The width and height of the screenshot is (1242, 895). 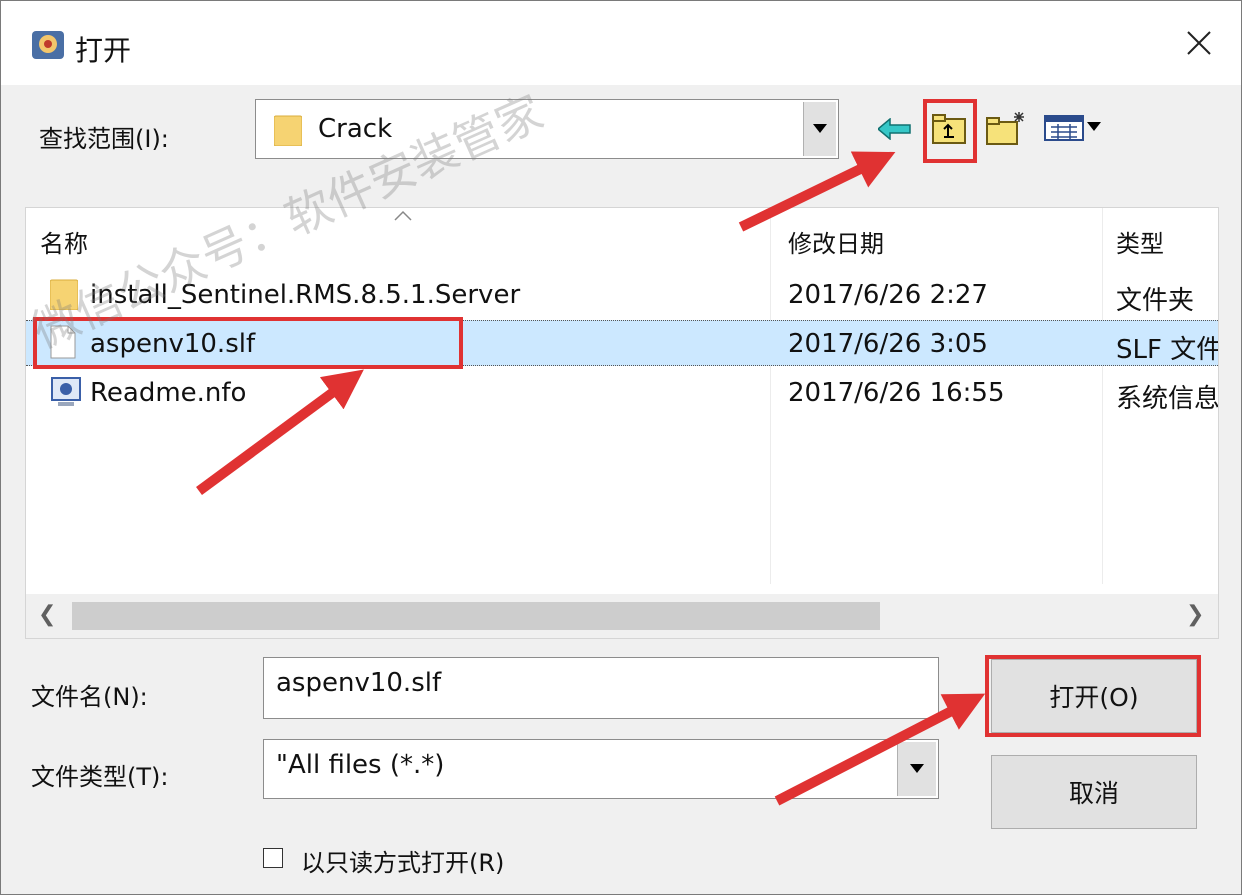 What do you see at coordinates (168, 393) in the screenshot?
I see `file-name: Readme.nfo` at bounding box center [168, 393].